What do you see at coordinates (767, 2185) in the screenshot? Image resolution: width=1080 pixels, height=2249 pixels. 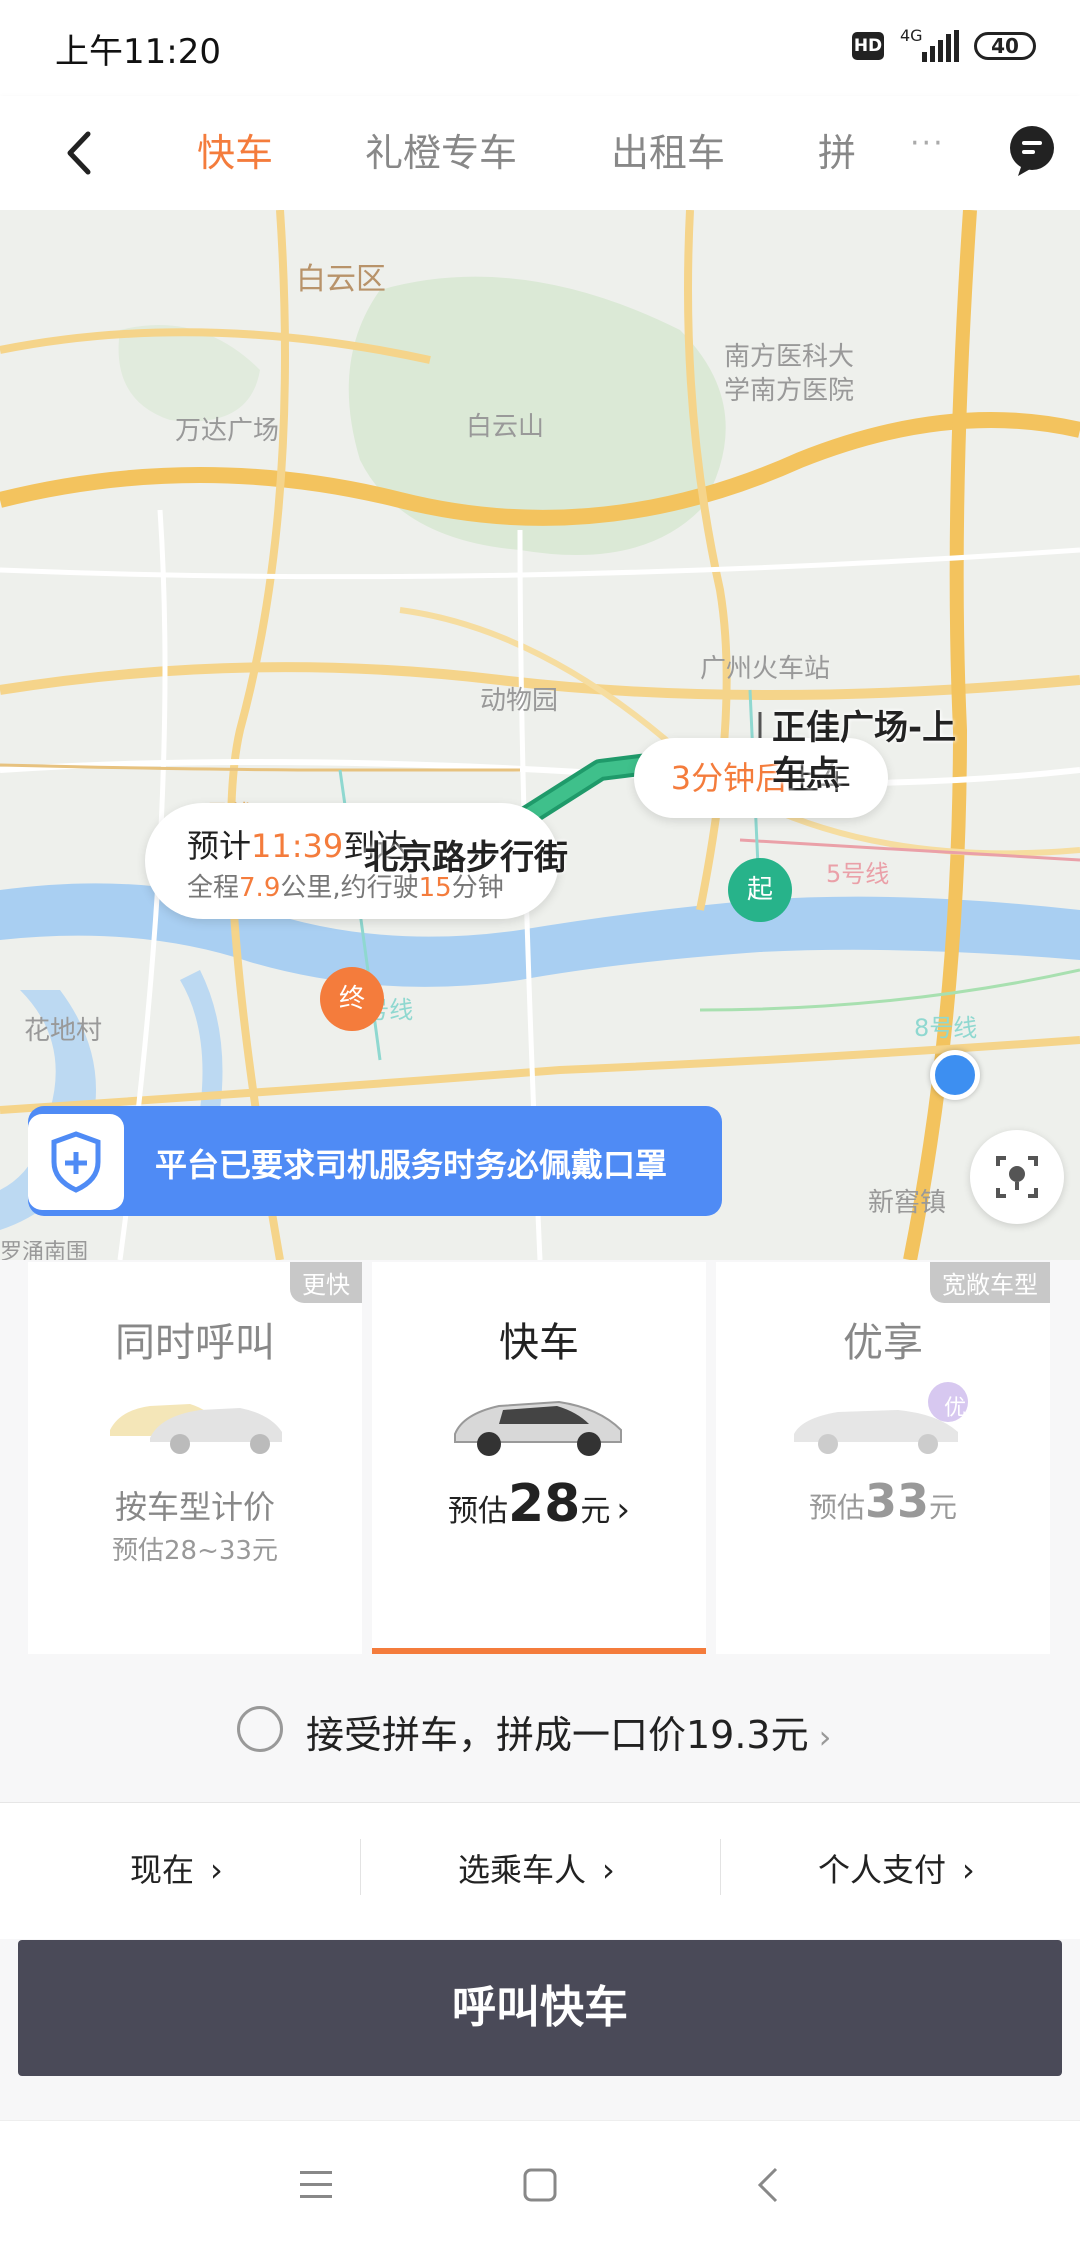 I see `back-icon` at bounding box center [767, 2185].